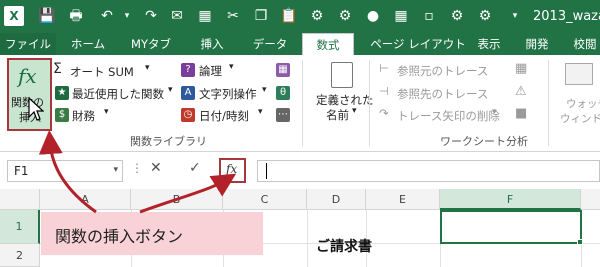  What do you see at coordinates (188, 193) in the screenshot?
I see `arrow-to-formula-fx` at bounding box center [188, 193].